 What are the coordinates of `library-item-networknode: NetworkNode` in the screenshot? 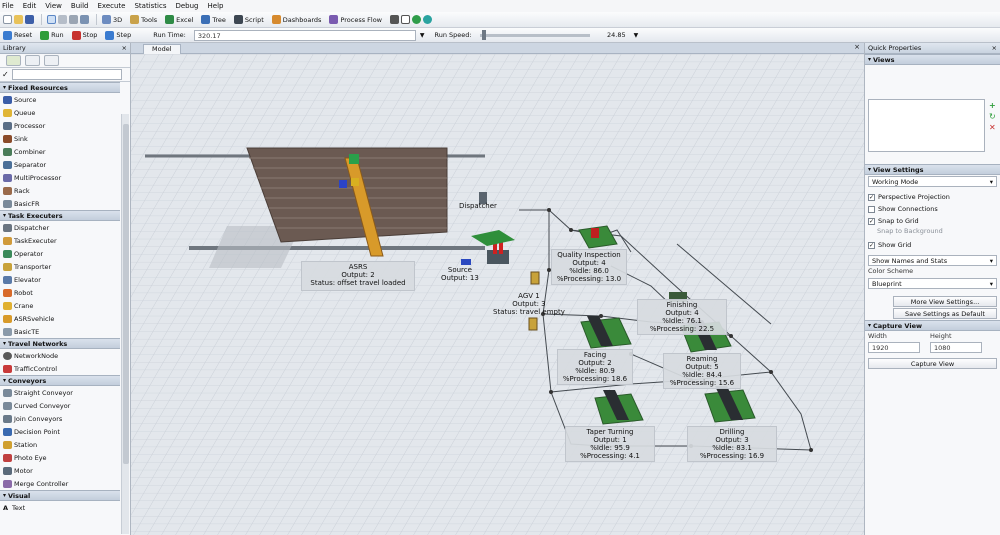 It's located at (60, 355).